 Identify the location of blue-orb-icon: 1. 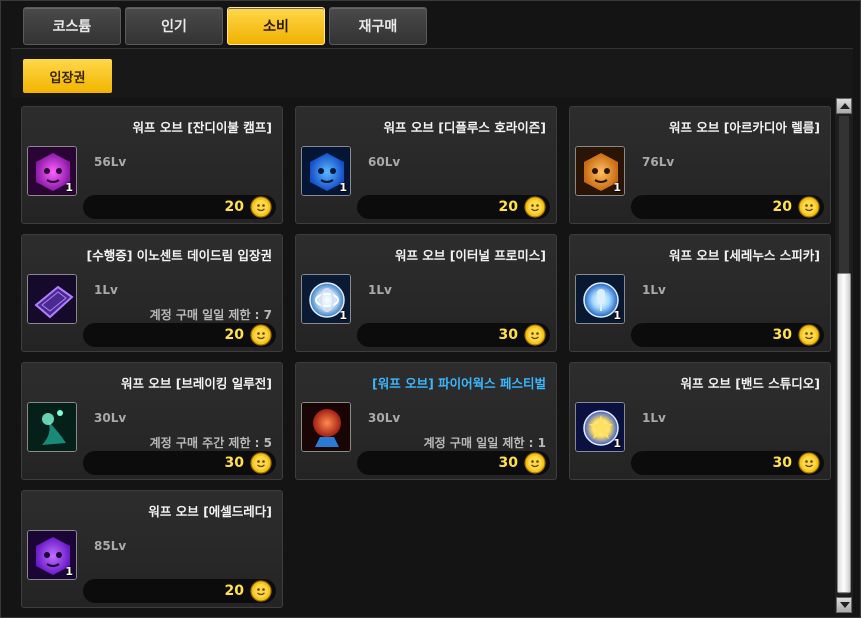
(326, 171).